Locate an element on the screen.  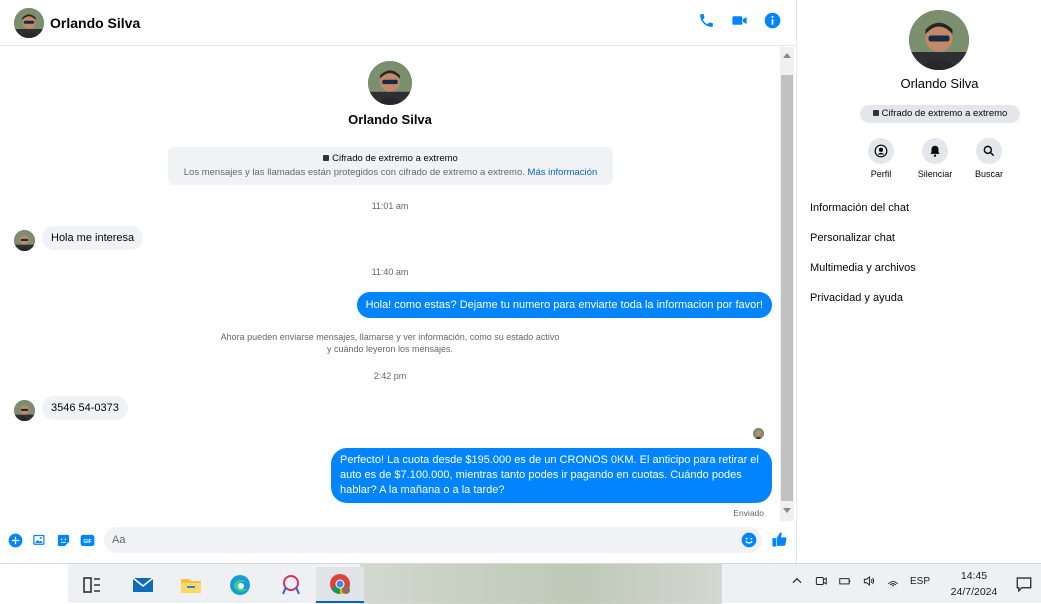
system-tray: ESP is located at coordinates (860, 581).